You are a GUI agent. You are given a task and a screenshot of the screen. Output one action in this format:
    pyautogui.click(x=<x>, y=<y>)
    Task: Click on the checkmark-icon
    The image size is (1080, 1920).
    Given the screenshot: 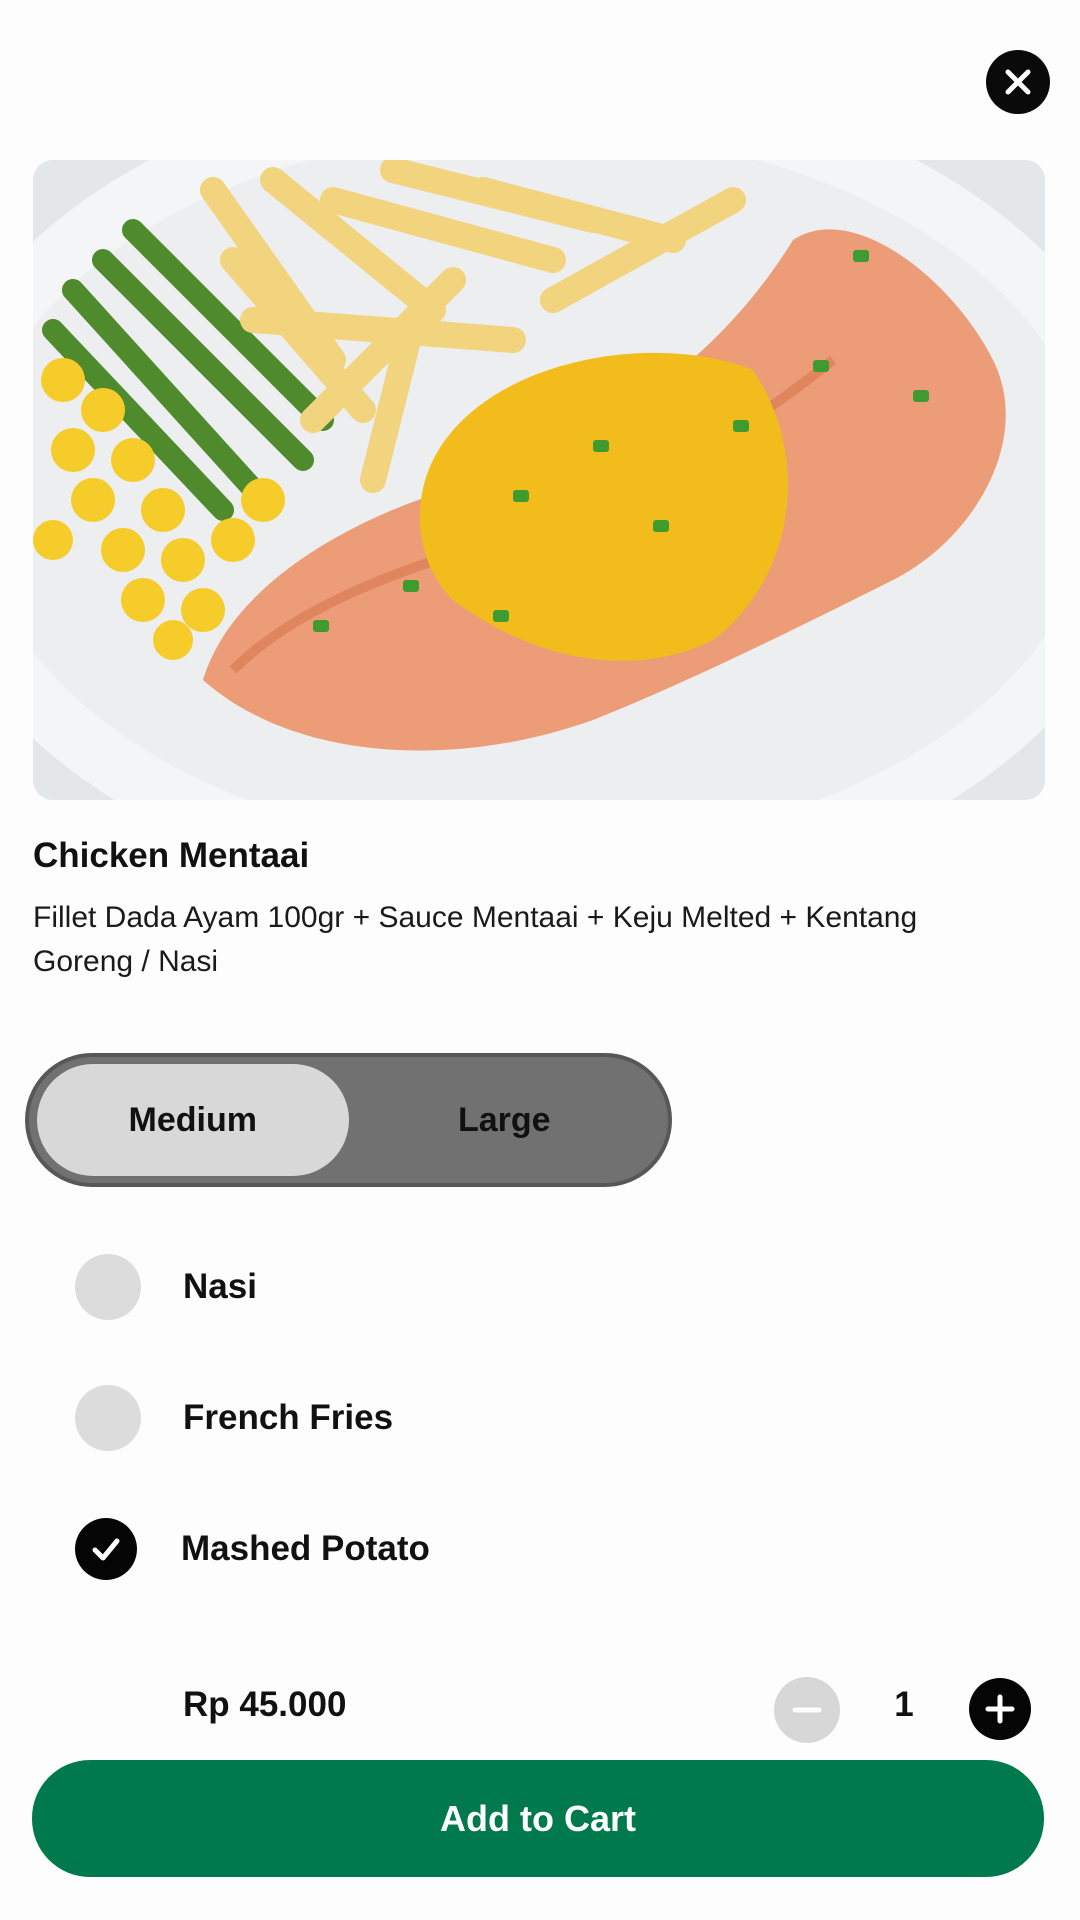 What is the action you would take?
    pyautogui.click(x=106, y=1549)
    